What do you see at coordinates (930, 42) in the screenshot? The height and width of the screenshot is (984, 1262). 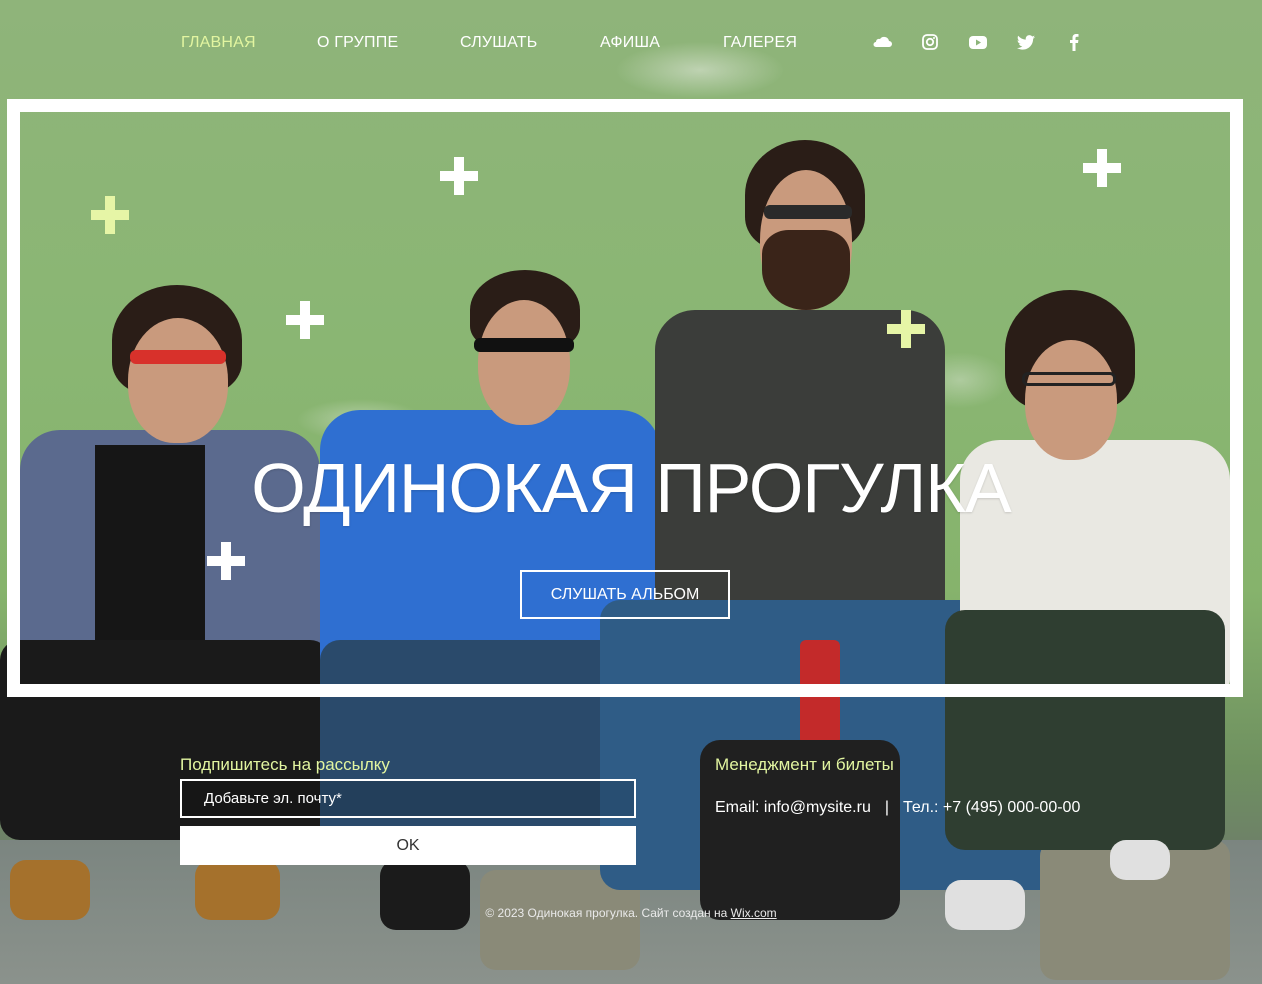 I see `instagram-icon` at bounding box center [930, 42].